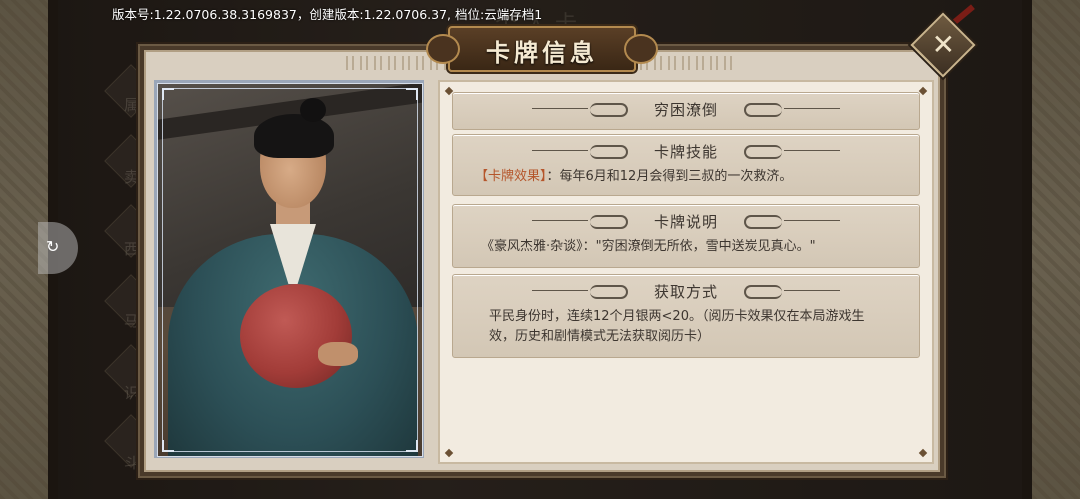 The height and width of the screenshot is (499, 1080). I want to click on effect-tag: 【卡牌效果】, so click(511, 176).